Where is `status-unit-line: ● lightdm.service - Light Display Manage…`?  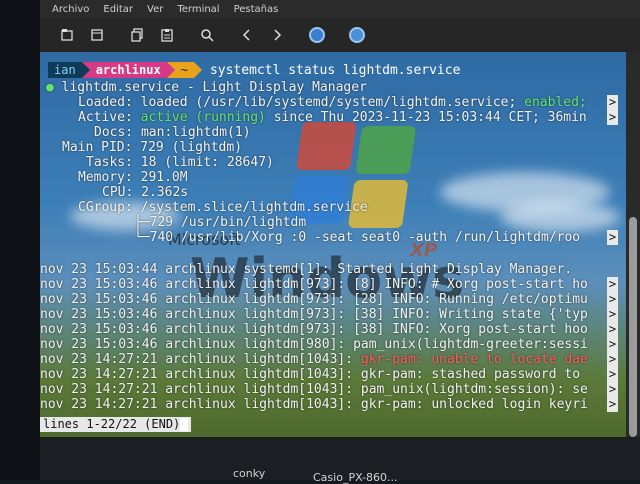
status-unit-line: ● lightdm.service - Light Display Manage… is located at coordinates (206, 87).